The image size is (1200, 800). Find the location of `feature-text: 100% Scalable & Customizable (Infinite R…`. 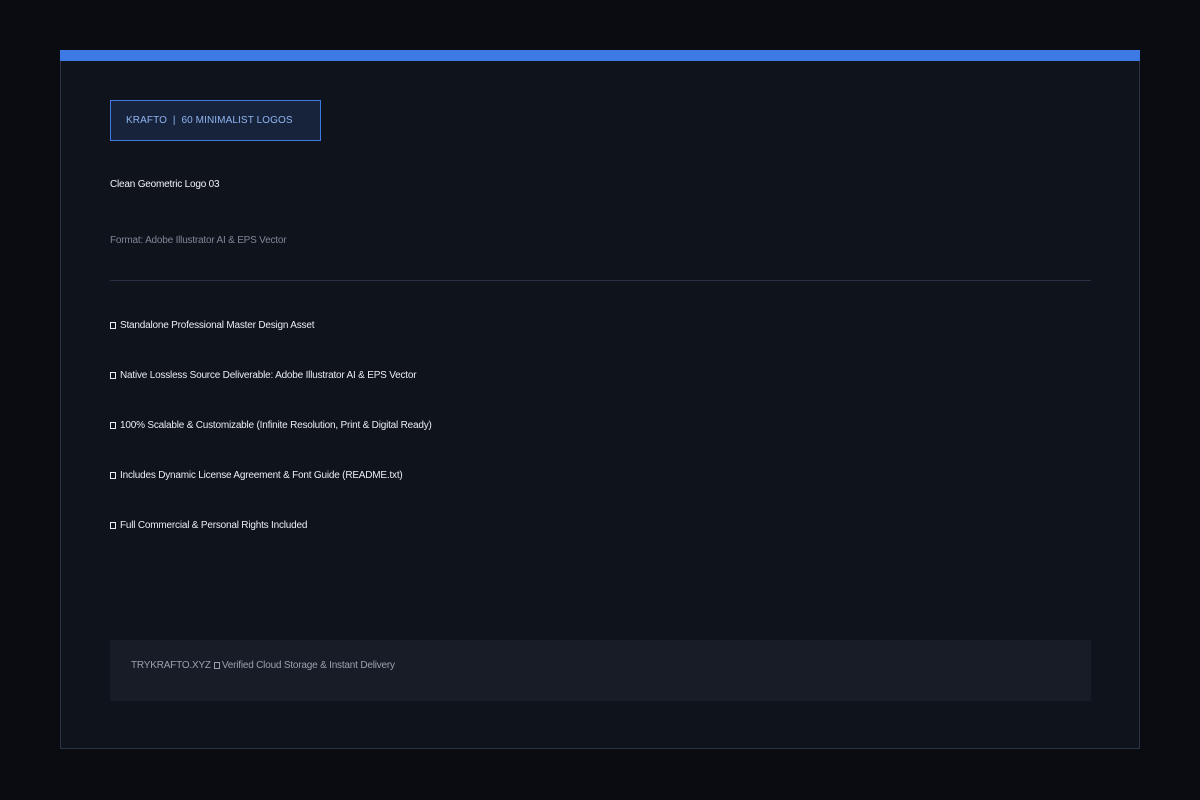

feature-text: 100% Scalable & Customizable (Infinite R… is located at coordinates (276, 425).